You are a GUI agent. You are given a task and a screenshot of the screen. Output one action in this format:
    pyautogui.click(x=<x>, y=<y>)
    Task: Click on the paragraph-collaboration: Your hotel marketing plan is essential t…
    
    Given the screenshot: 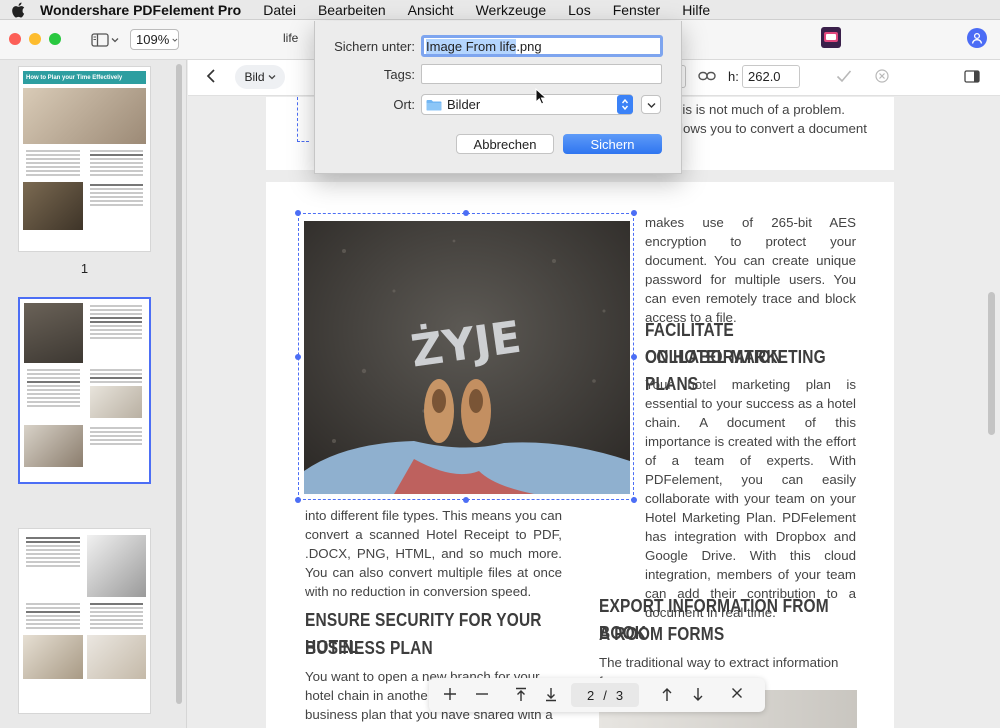 What is the action you would take?
    pyautogui.click(x=750, y=498)
    